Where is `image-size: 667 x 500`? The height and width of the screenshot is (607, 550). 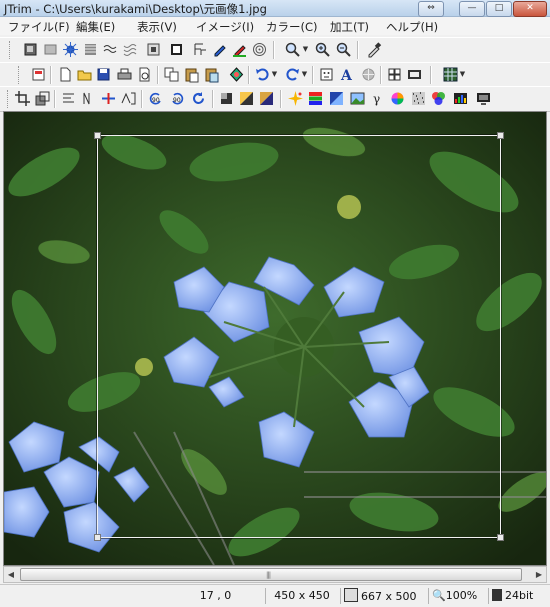
image-size: 667 x 500 is located at coordinates (389, 596).